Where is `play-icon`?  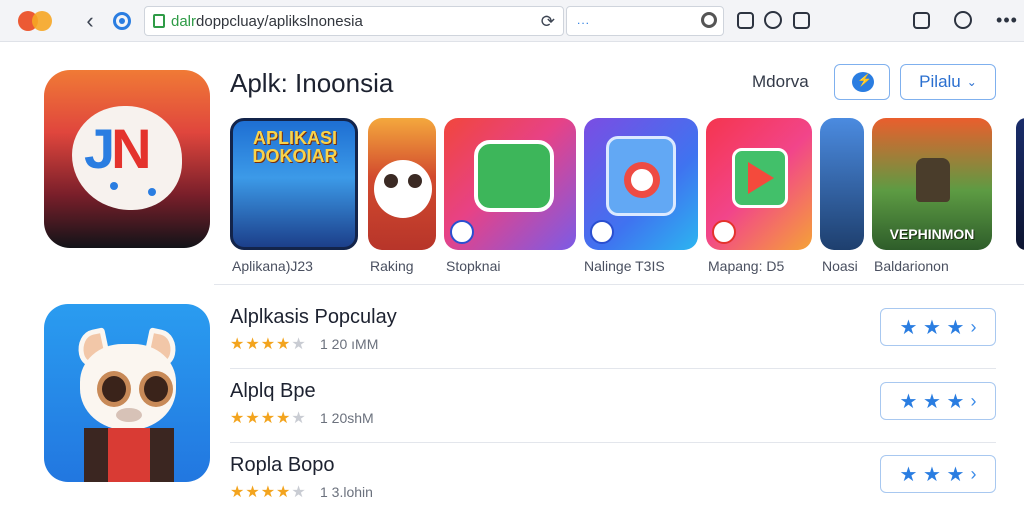 play-icon is located at coordinates (761, 178).